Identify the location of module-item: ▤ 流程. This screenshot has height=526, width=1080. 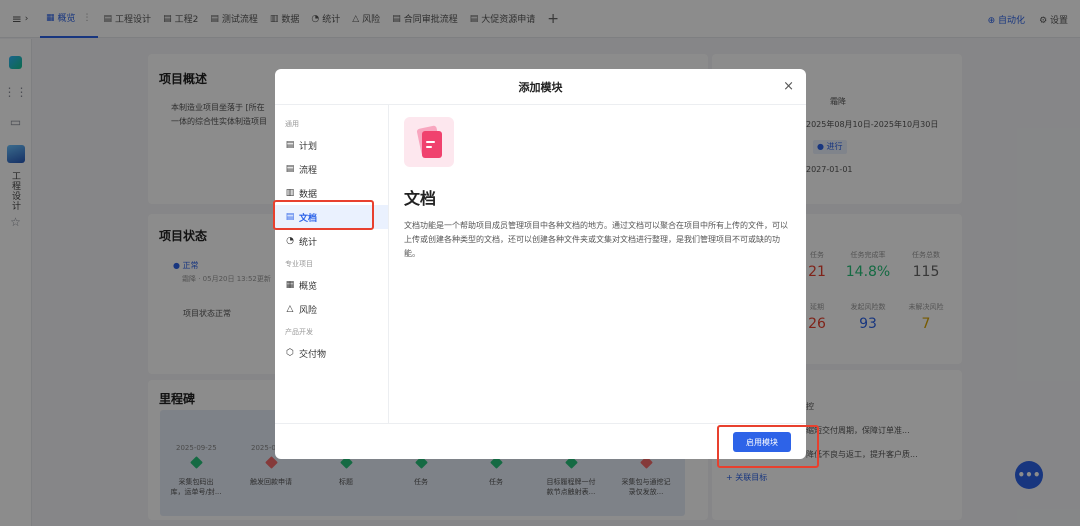
(331, 169).